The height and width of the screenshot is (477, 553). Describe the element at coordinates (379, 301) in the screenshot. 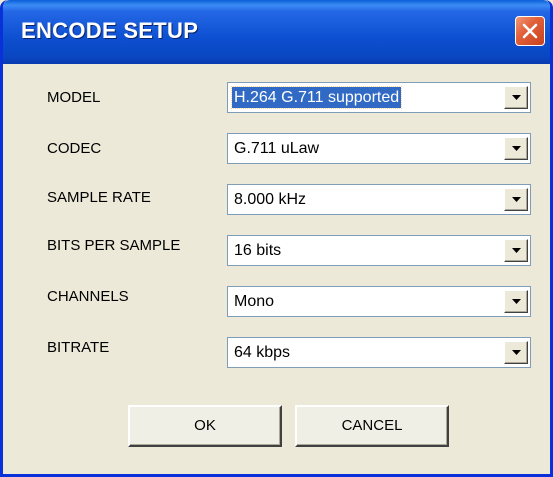

I see `channels-select: Mono` at that location.